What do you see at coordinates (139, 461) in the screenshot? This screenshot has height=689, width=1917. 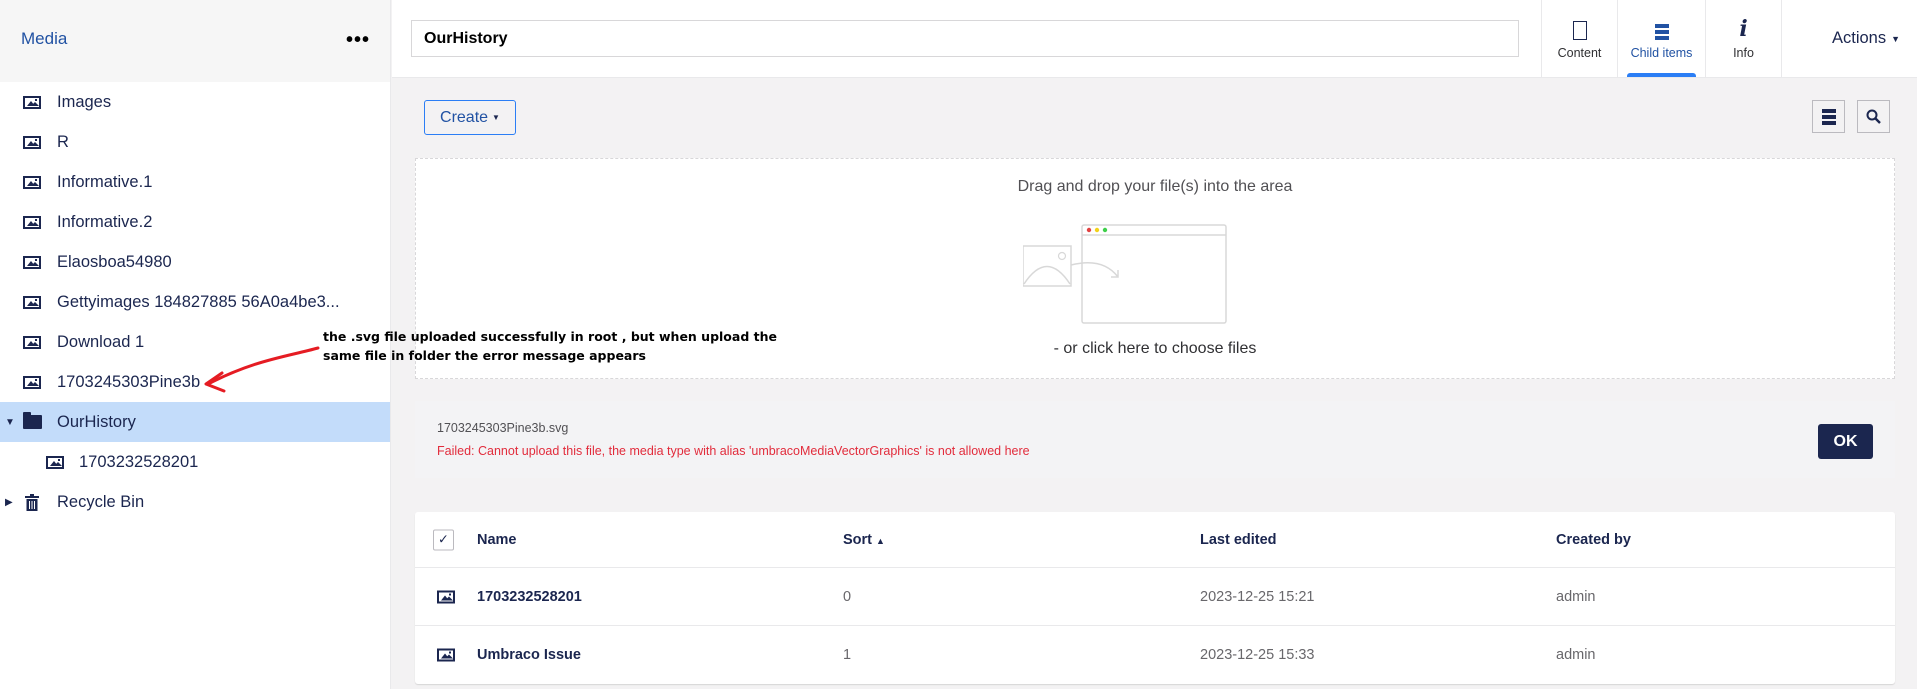 I see `tree-item-label: 1703232528201` at bounding box center [139, 461].